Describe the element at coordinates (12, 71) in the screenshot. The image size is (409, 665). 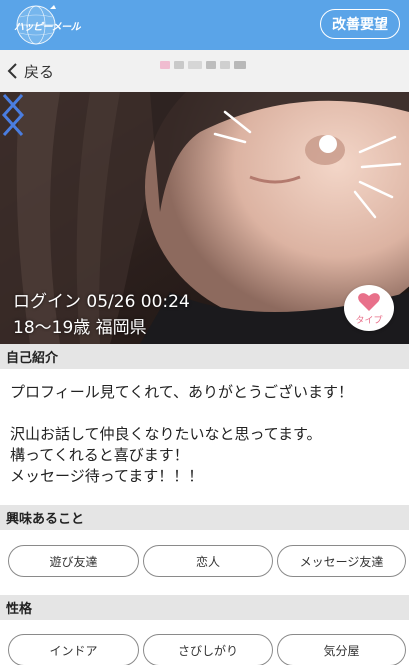
I see `back-chevron-icon` at that location.